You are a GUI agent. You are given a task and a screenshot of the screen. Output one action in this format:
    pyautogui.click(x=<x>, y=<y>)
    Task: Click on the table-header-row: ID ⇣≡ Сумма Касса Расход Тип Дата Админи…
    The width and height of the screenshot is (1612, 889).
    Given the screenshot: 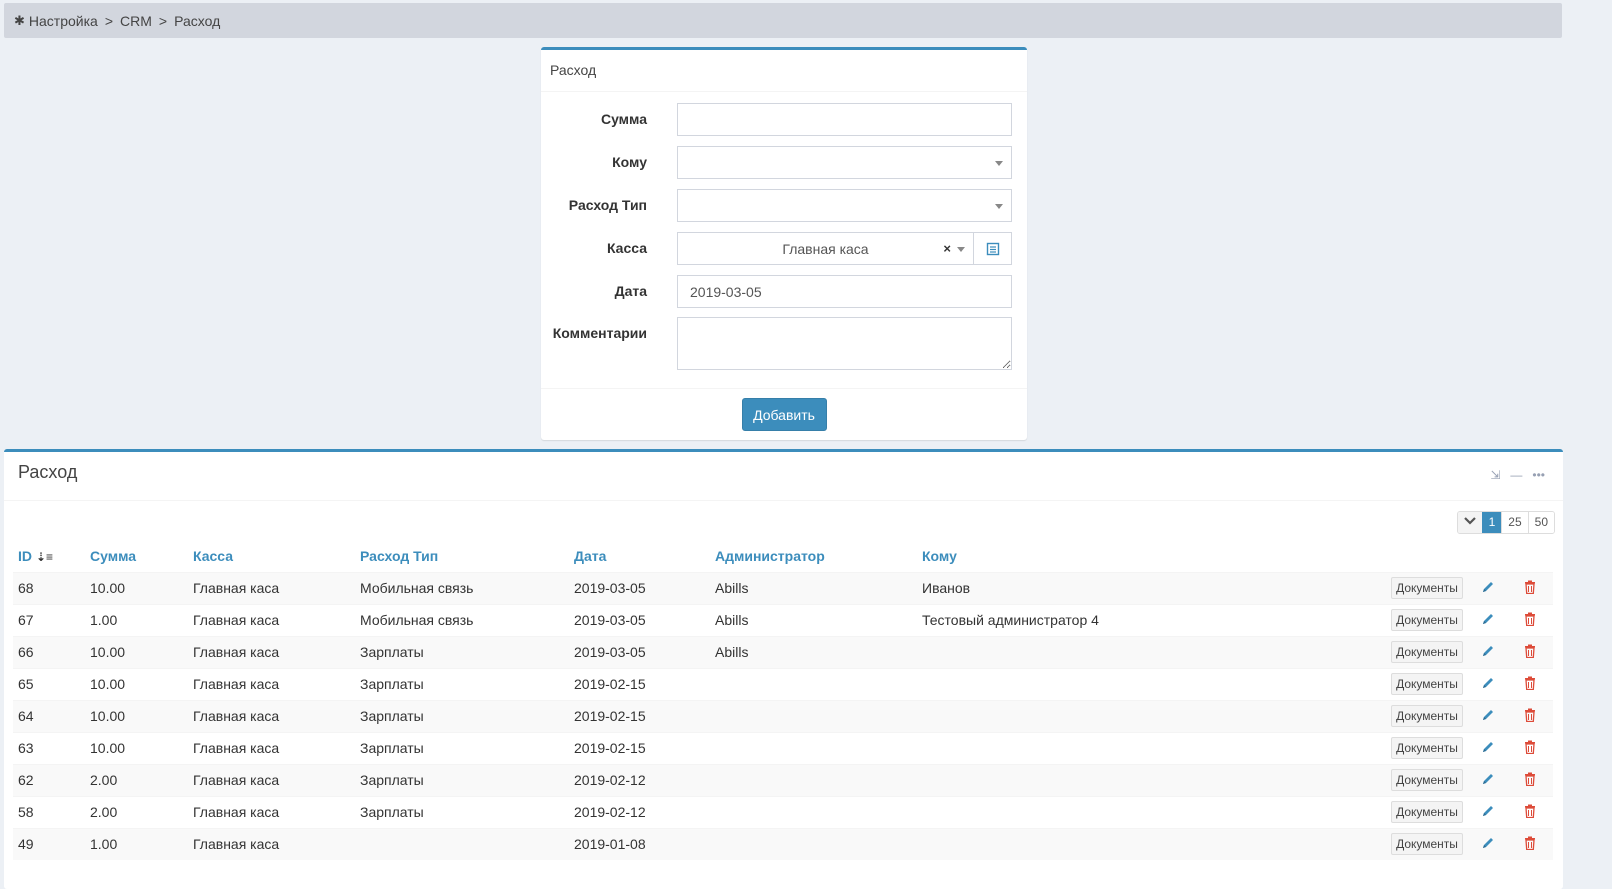 What is the action you would take?
    pyautogui.click(x=783, y=556)
    